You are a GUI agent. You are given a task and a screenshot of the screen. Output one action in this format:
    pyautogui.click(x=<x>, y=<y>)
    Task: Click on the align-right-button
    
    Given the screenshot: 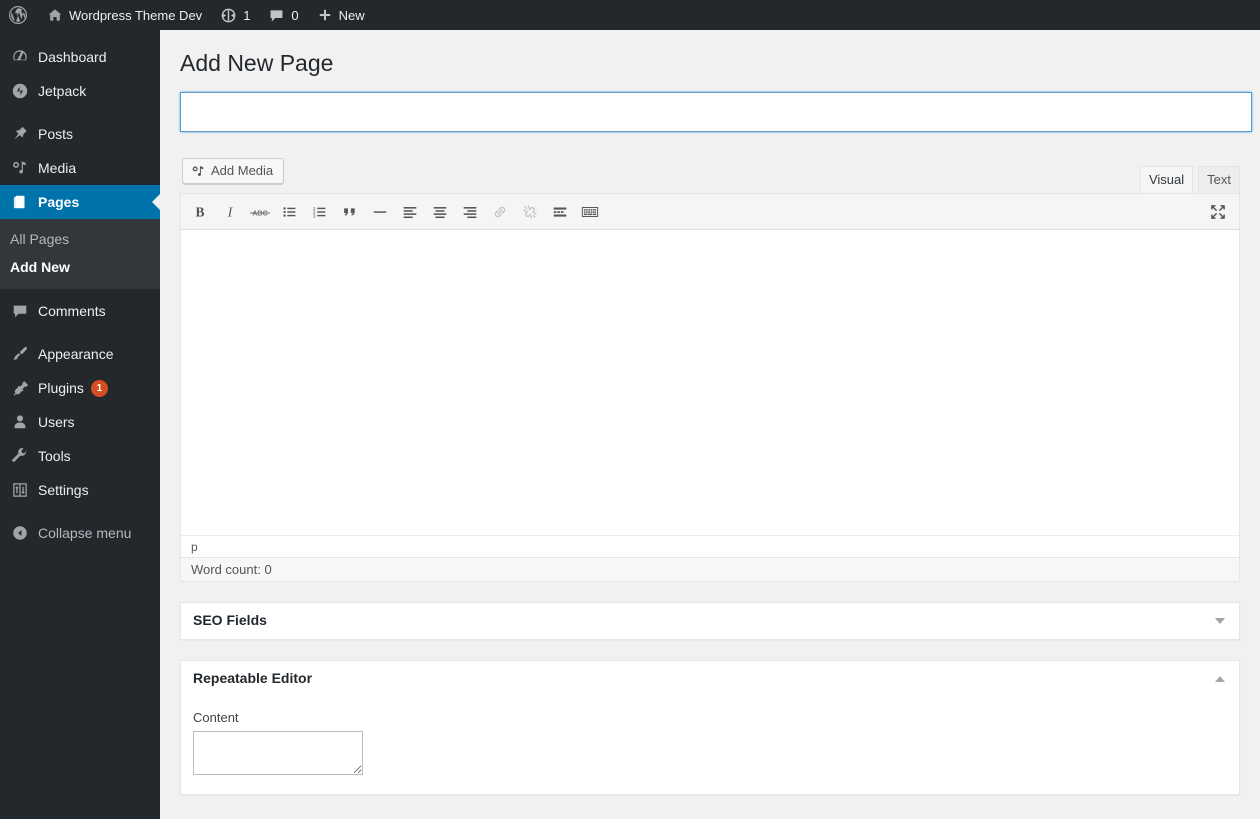 What is the action you would take?
    pyautogui.click(x=470, y=212)
    